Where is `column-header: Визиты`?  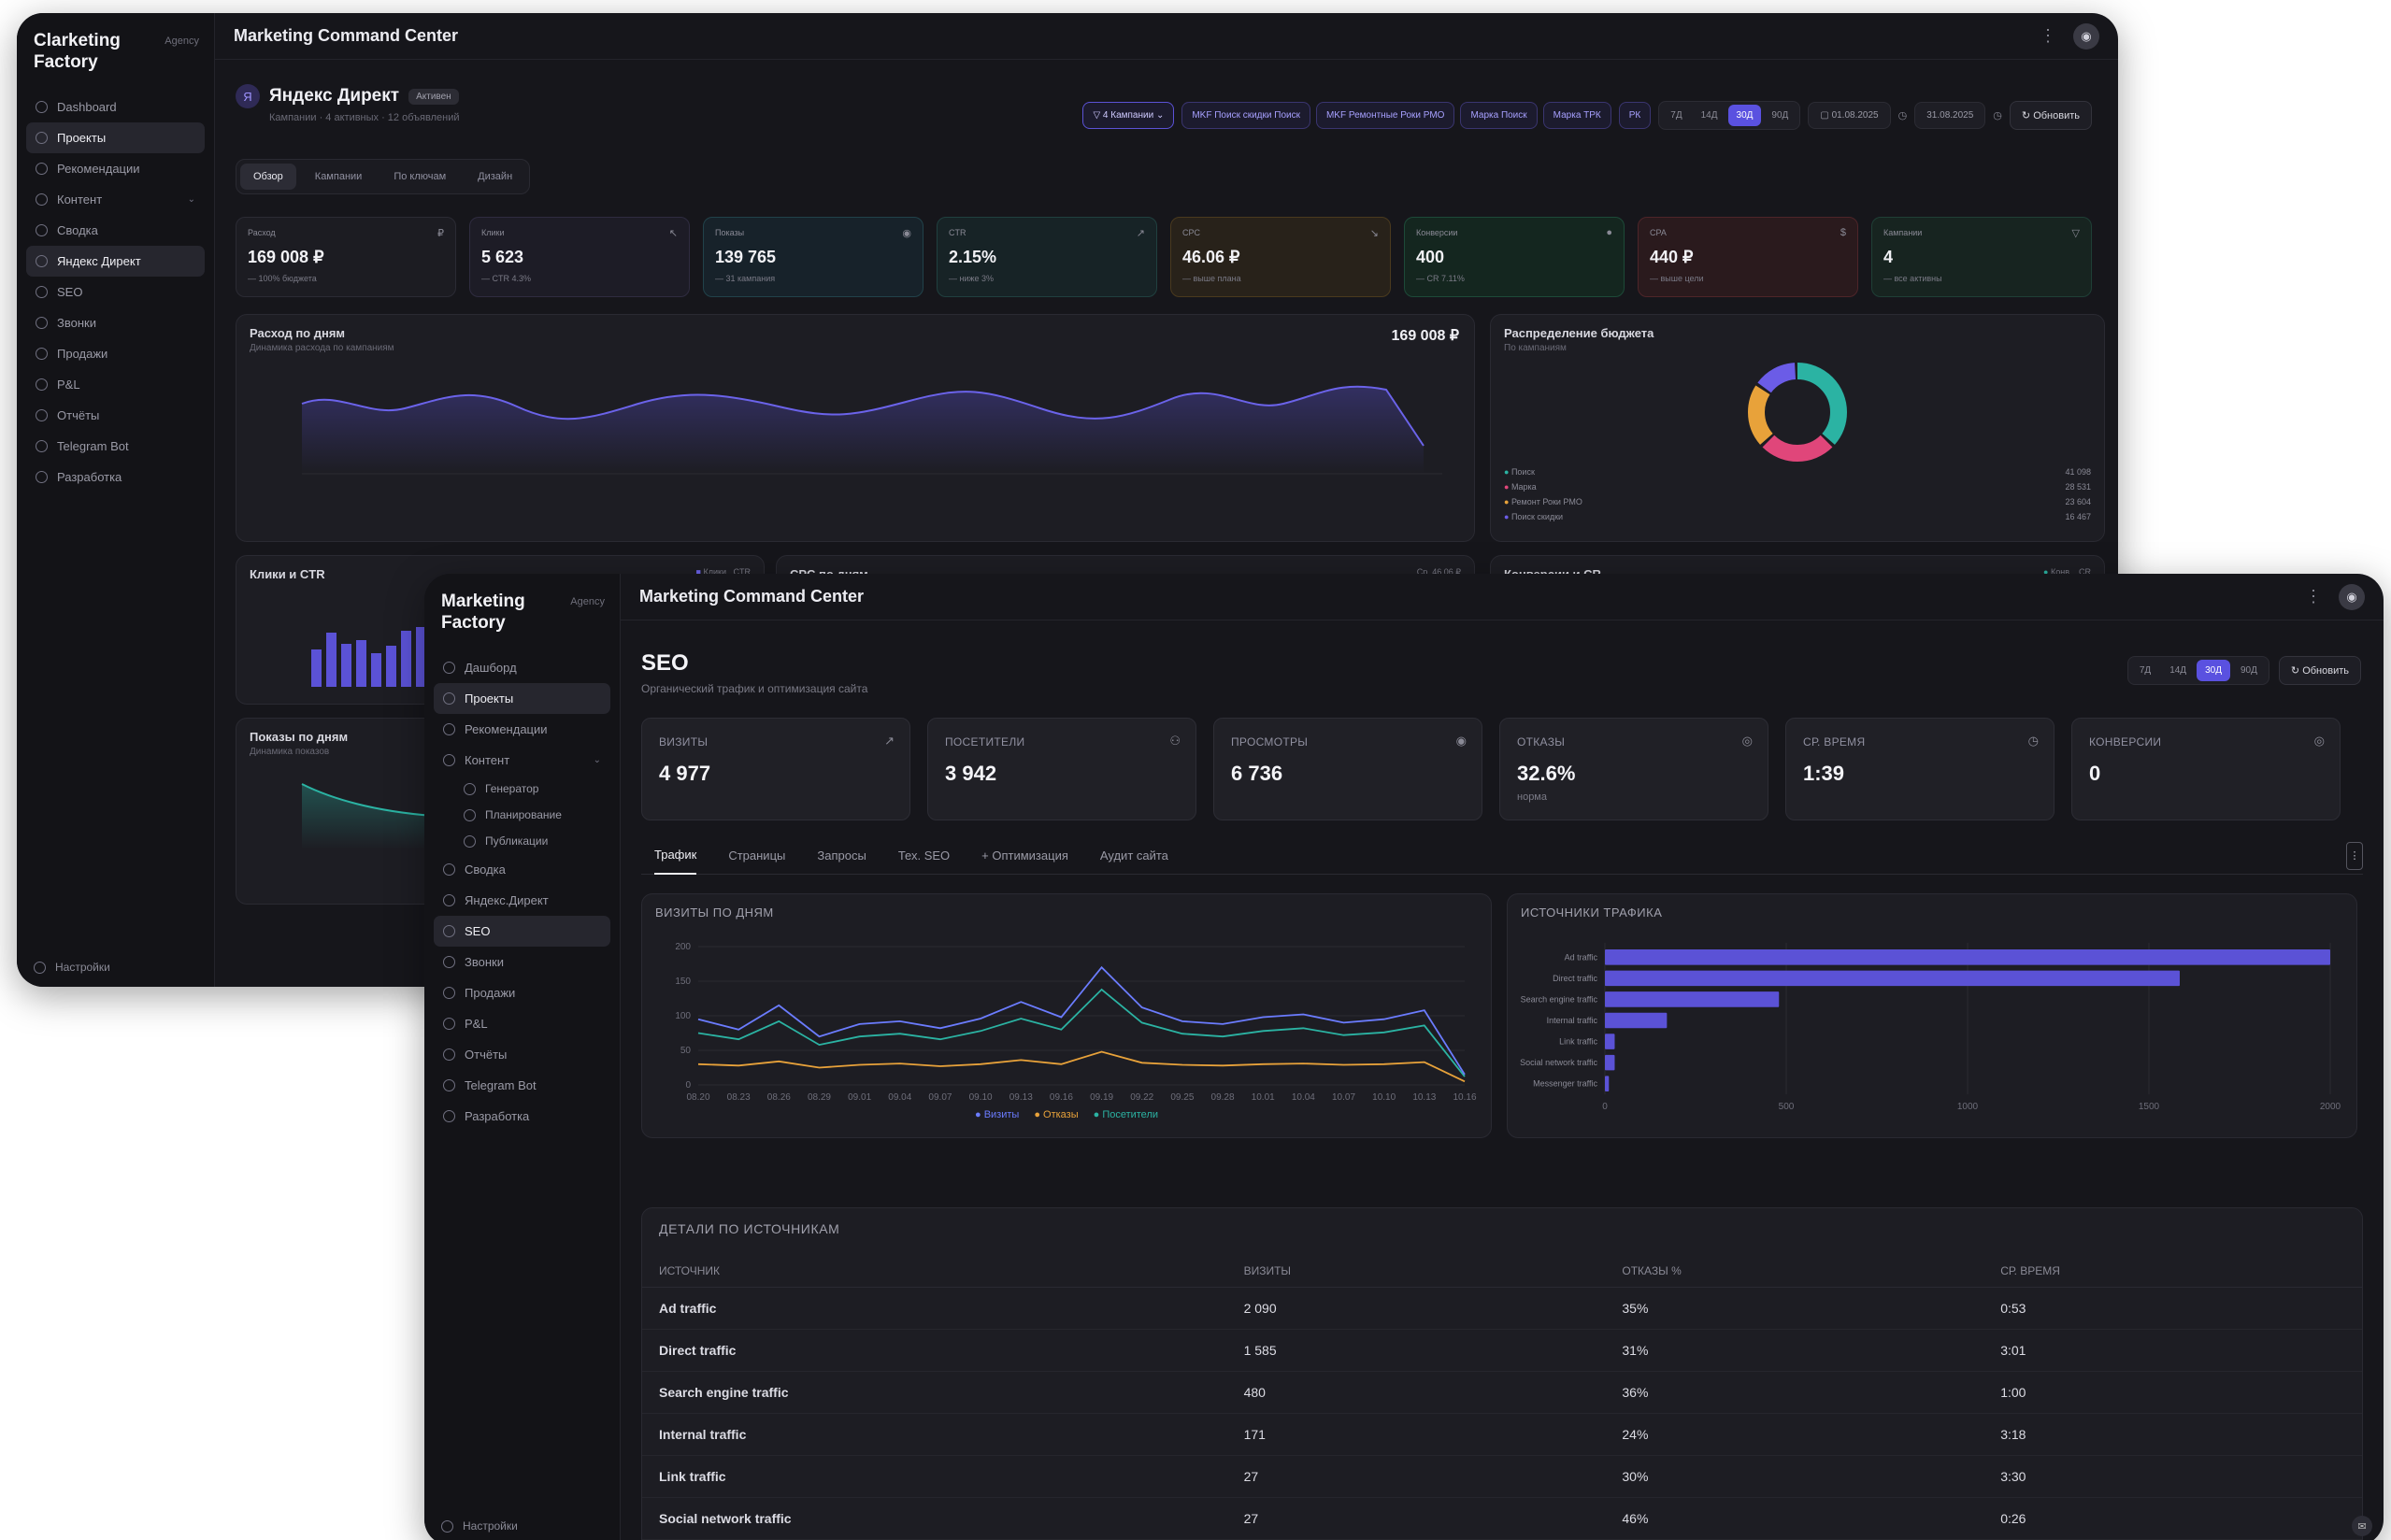 column-header: Визиты is located at coordinates (1416, 1271).